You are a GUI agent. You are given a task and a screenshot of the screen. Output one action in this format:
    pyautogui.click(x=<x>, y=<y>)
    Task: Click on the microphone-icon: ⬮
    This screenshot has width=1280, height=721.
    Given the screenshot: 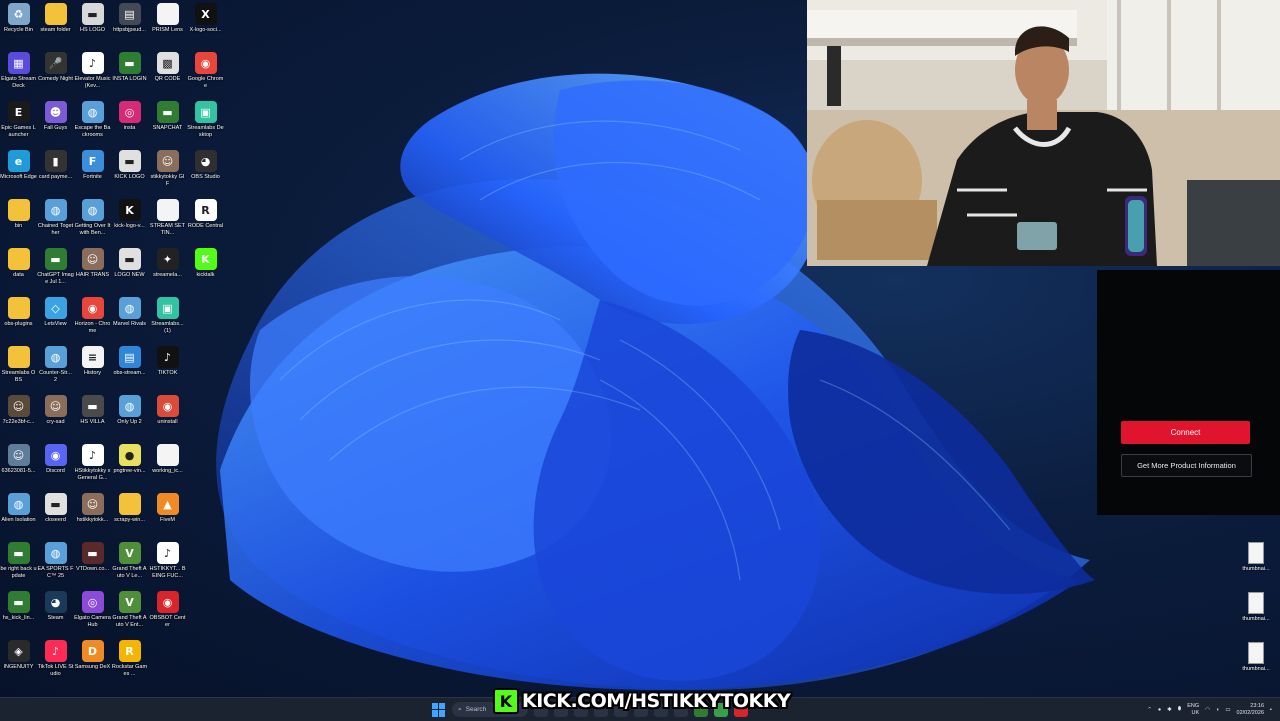 What is the action you would take?
    pyautogui.click(x=1179, y=709)
    